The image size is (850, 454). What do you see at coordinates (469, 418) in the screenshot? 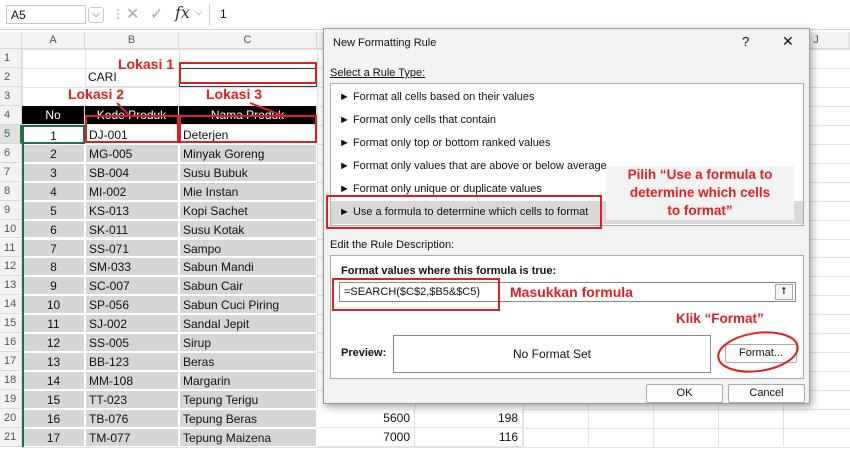
I see `cell-e-value: 198` at bounding box center [469, 418].